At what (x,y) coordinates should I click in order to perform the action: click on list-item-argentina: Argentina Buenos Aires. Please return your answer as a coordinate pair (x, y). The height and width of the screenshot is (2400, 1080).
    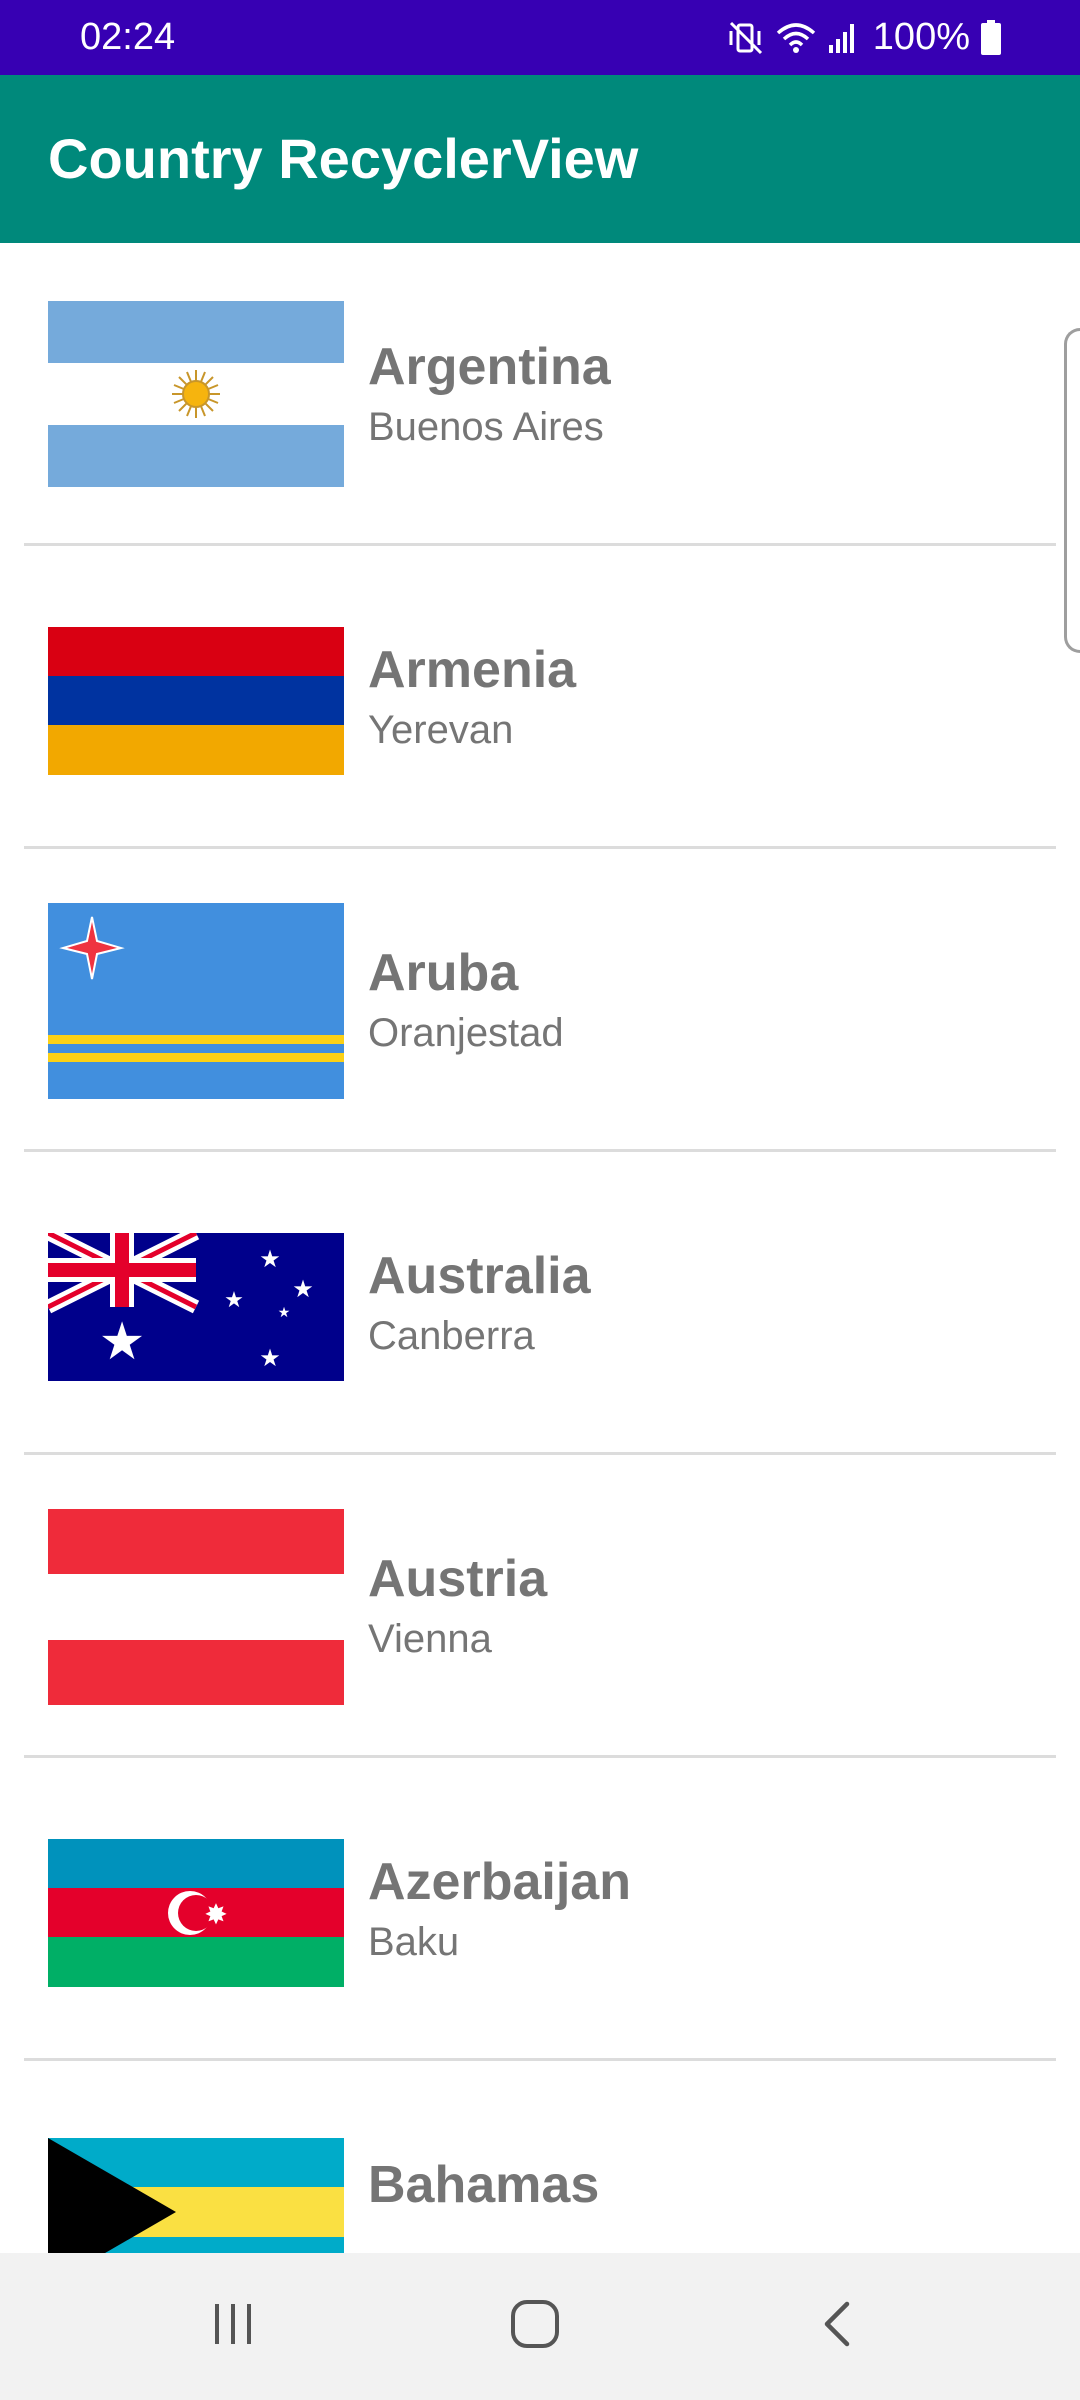
    Looking at the image, I should click on (540, 394).